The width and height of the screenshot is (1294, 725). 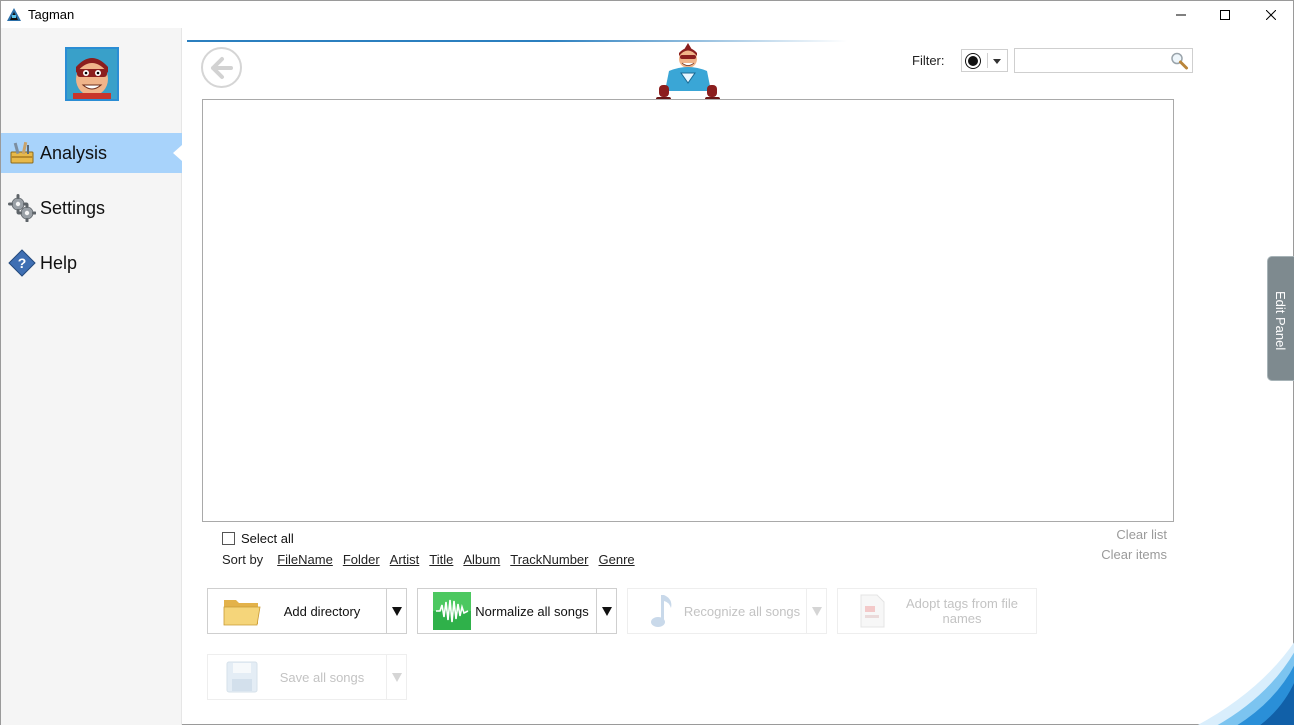 I want to click on sort-link-filename: FileName, so click(x=305, y=559).